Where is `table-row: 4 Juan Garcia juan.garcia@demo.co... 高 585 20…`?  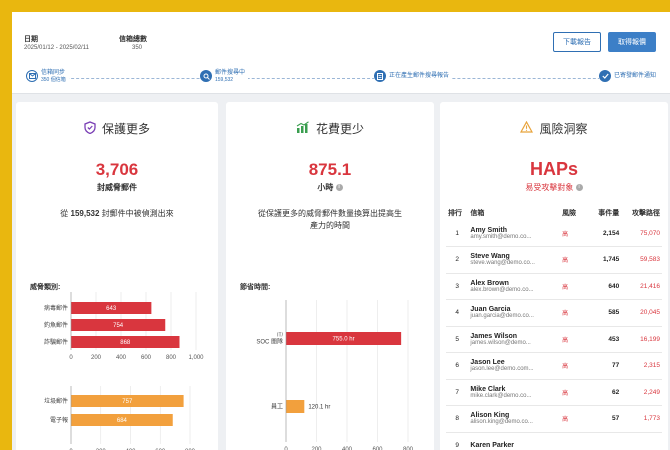
table-row: 4 Juan Garcia juan.garcia@demo.co... 高 585 20… is located at coordinates (554, 313).